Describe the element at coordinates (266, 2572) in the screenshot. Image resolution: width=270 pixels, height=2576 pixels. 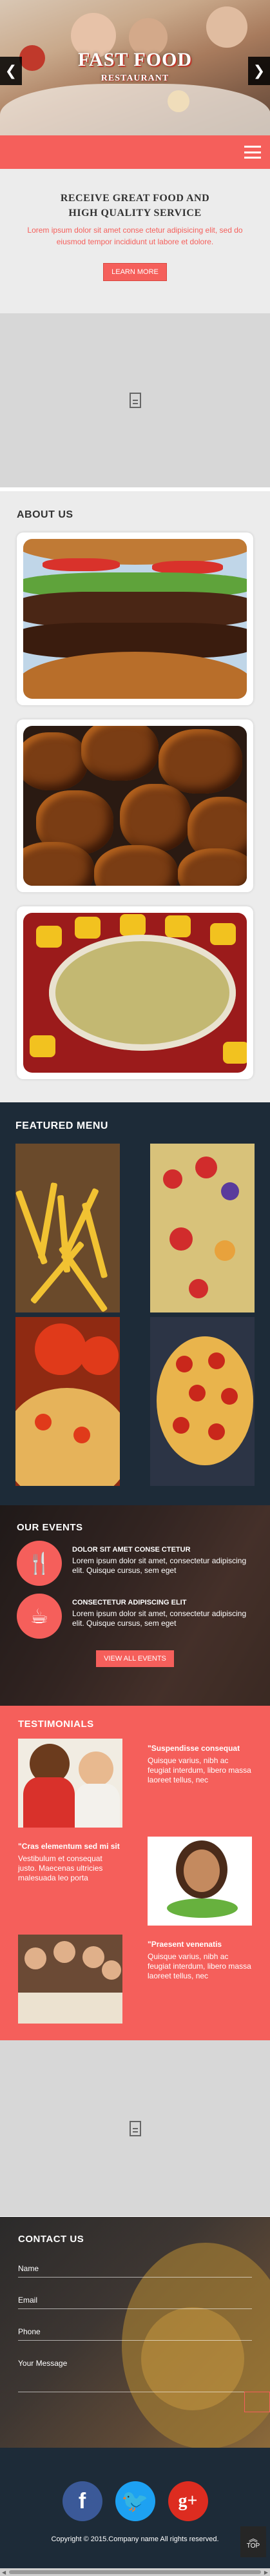
I see `scroll-right-icon: ▶` at that location.